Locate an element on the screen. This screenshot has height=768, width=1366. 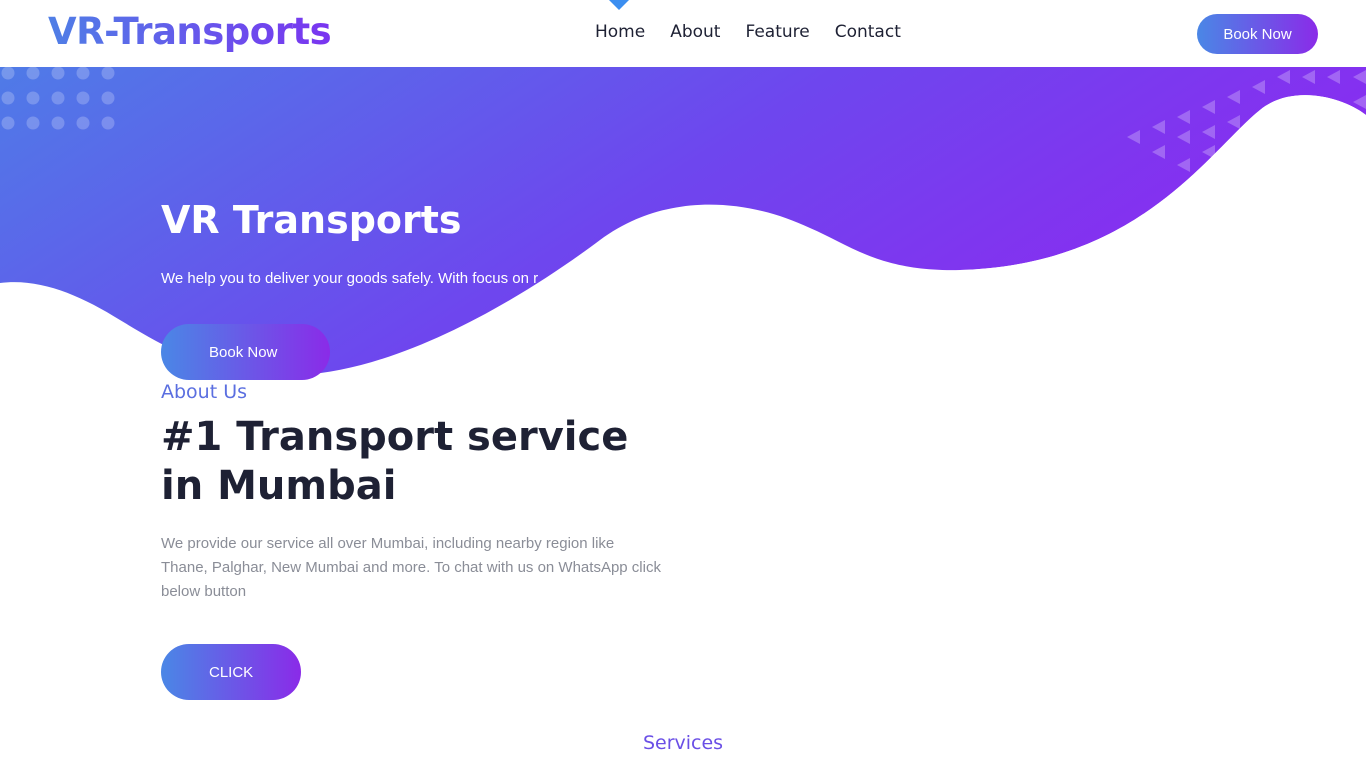
nav-contact: Contact is located at coordinates (868, 32).